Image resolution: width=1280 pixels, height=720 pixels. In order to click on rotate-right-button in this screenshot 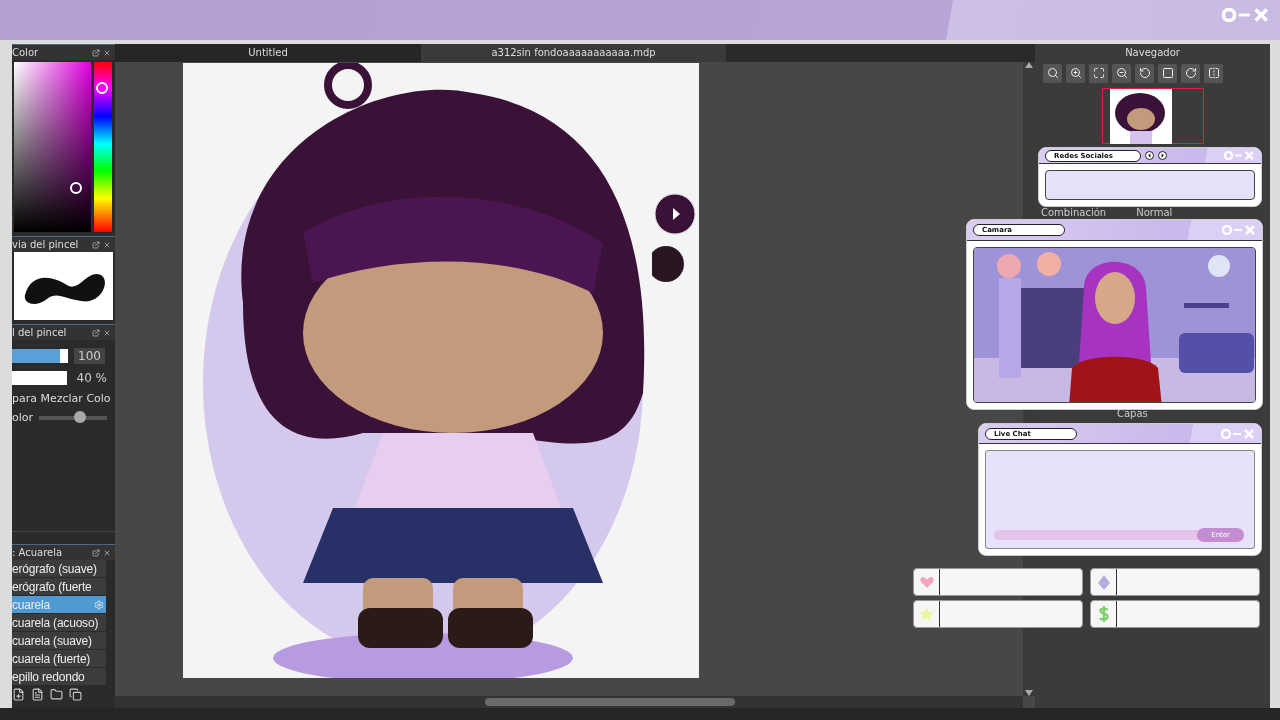, I will do `click(1190, 73)`.